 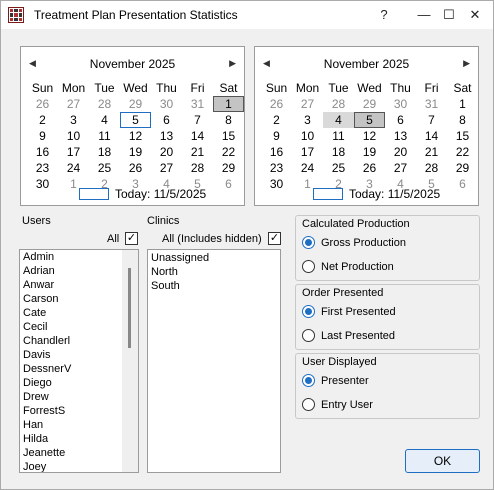 What do you see at coordinates (104, 120) in the screenshot?
I see `calendar-day: 4` at bounding box center [104, 120].